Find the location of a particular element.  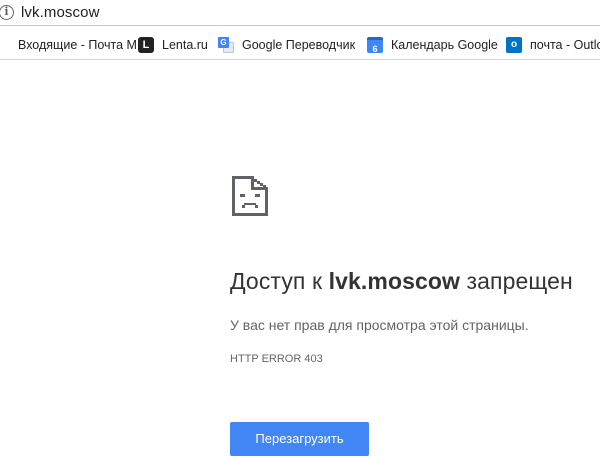

error-title: Доступ к lvk.moscow запрещен is located at coordinates (401, 281).